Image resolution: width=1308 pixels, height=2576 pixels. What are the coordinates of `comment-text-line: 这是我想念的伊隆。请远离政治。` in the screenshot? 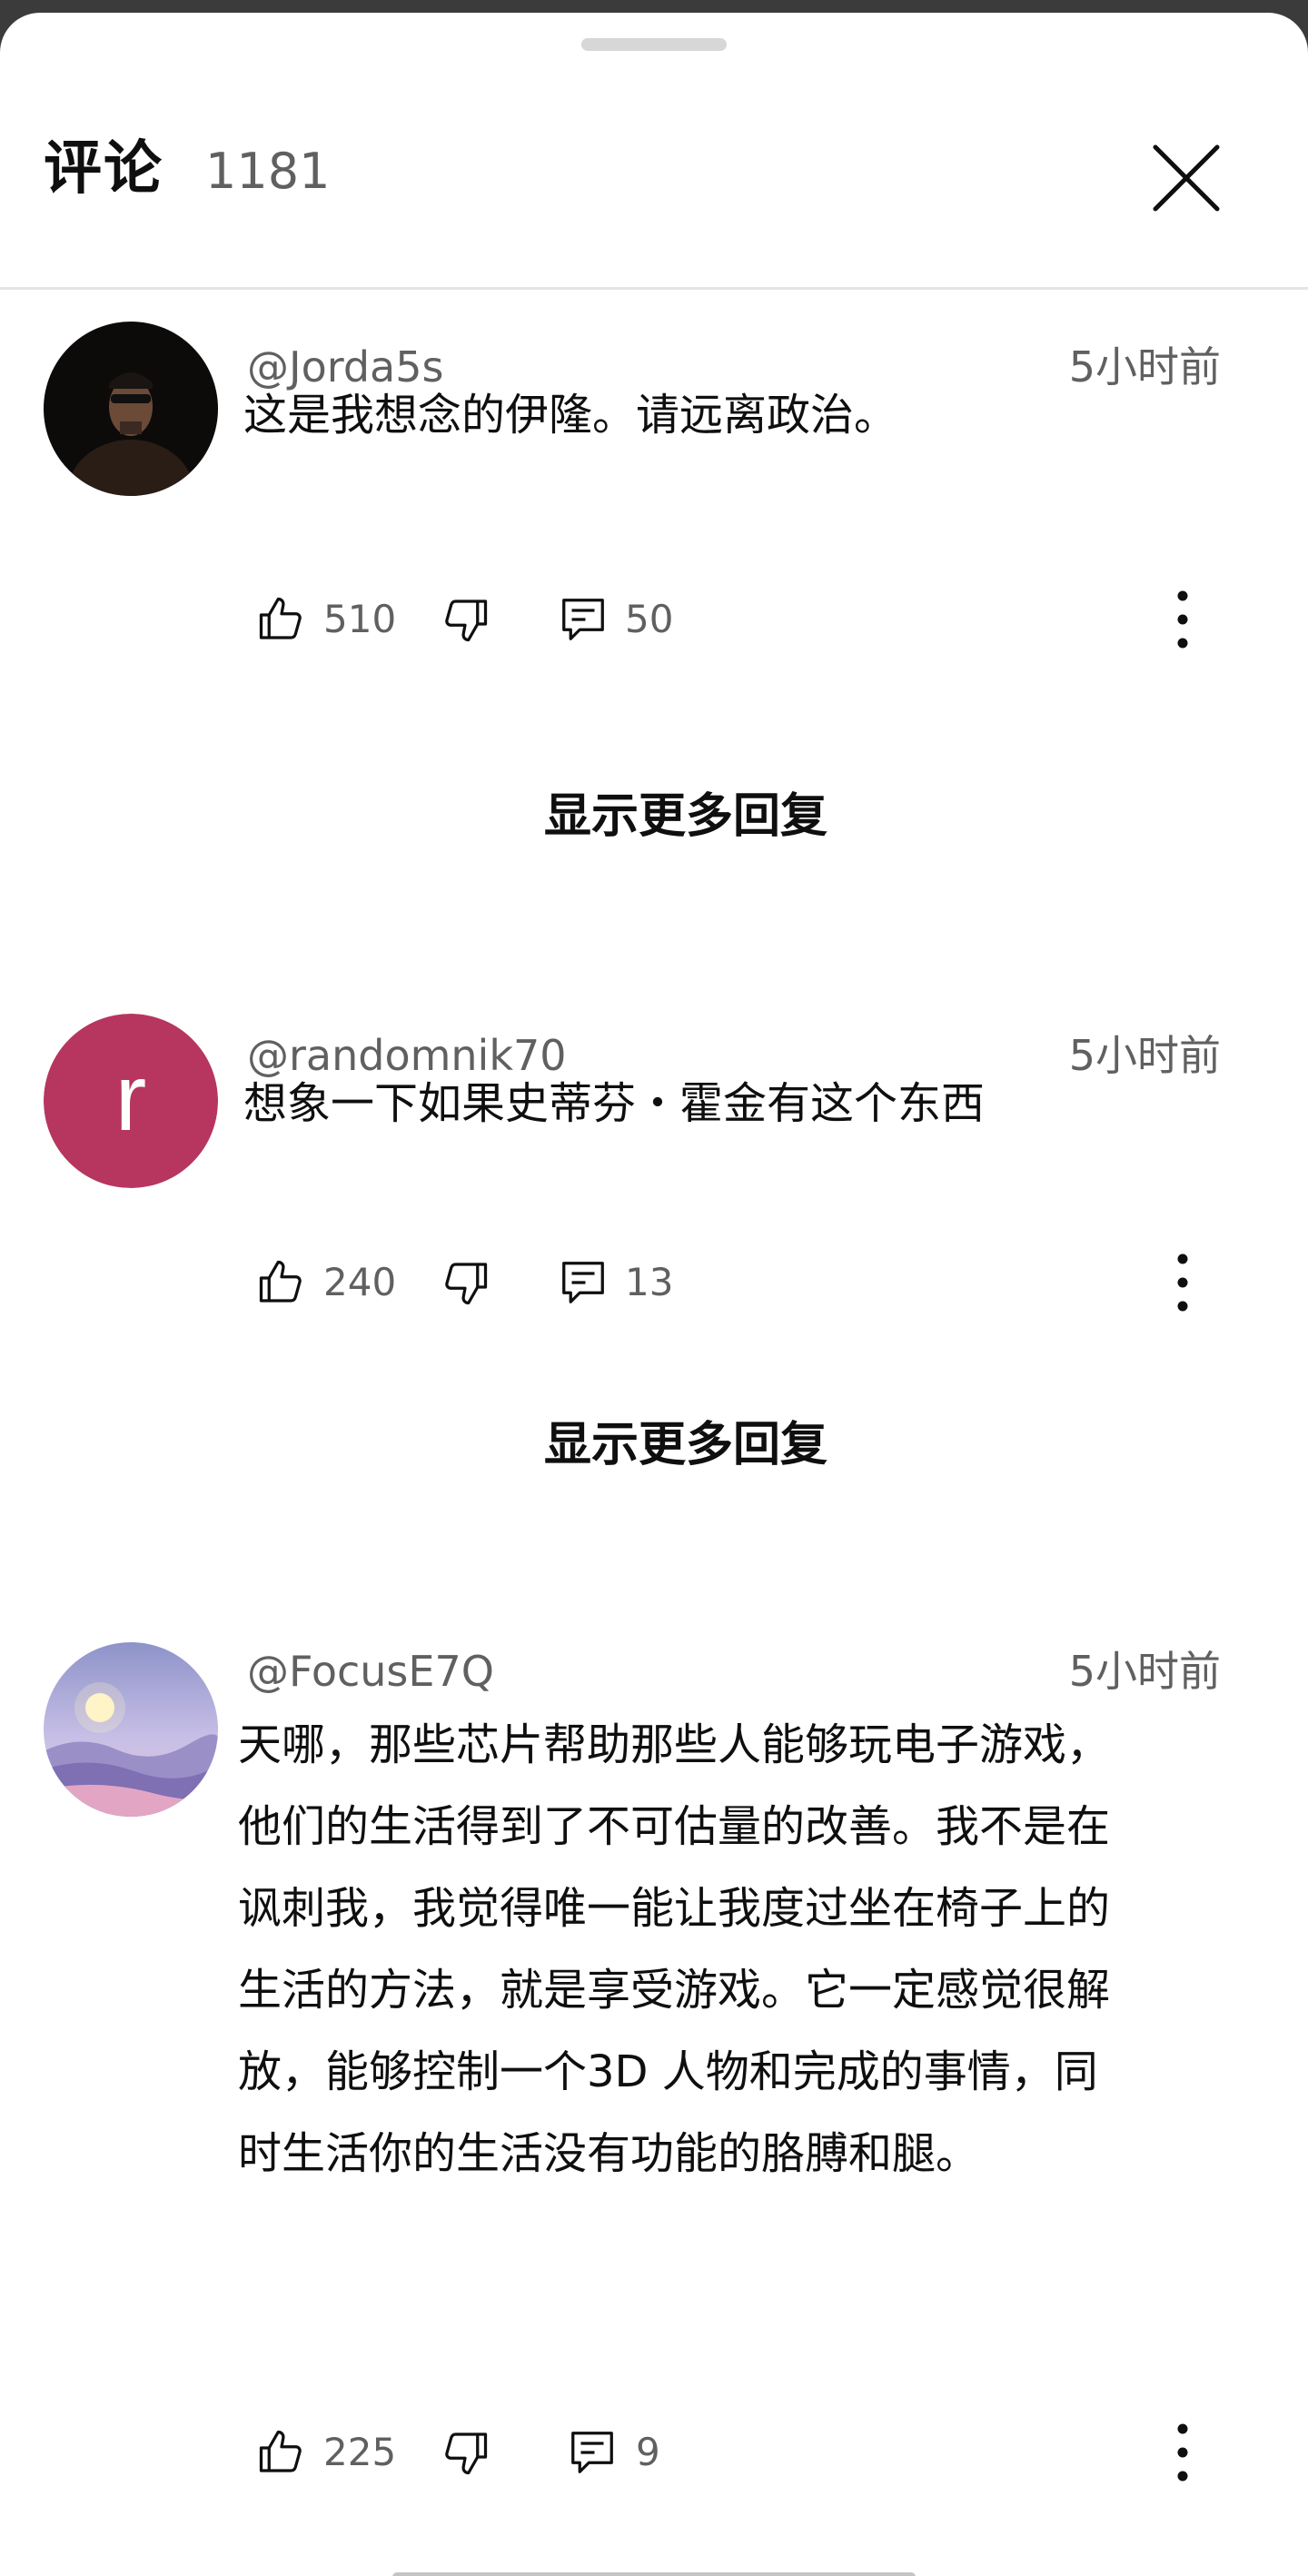 It's located at (571, 415).